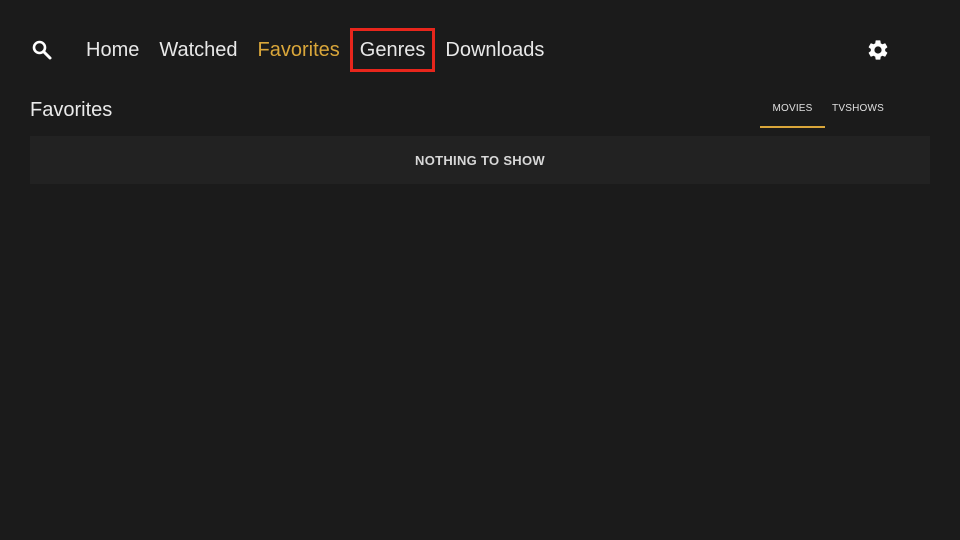 The width and height of the screenshot is (960, 540). What do you see at coordinates (858, 111) in the screenshot?
I see `tab-tvshows: TVSHOWS` at bounding box center [858, 111].